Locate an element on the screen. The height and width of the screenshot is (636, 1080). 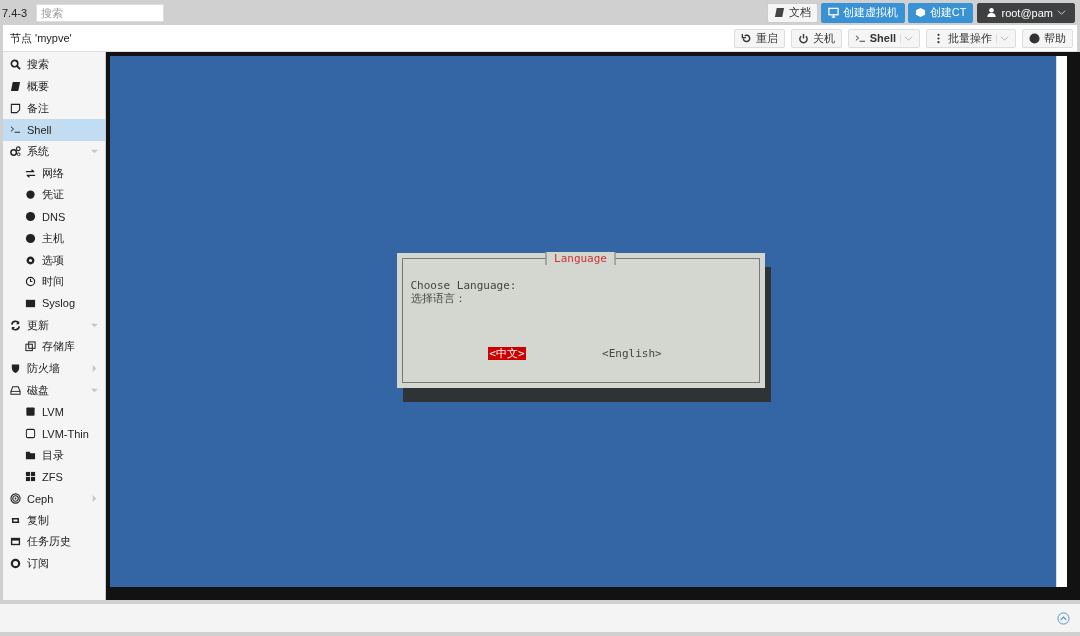
sidebar-item: 订阅 is located at coordinates (54, 563).